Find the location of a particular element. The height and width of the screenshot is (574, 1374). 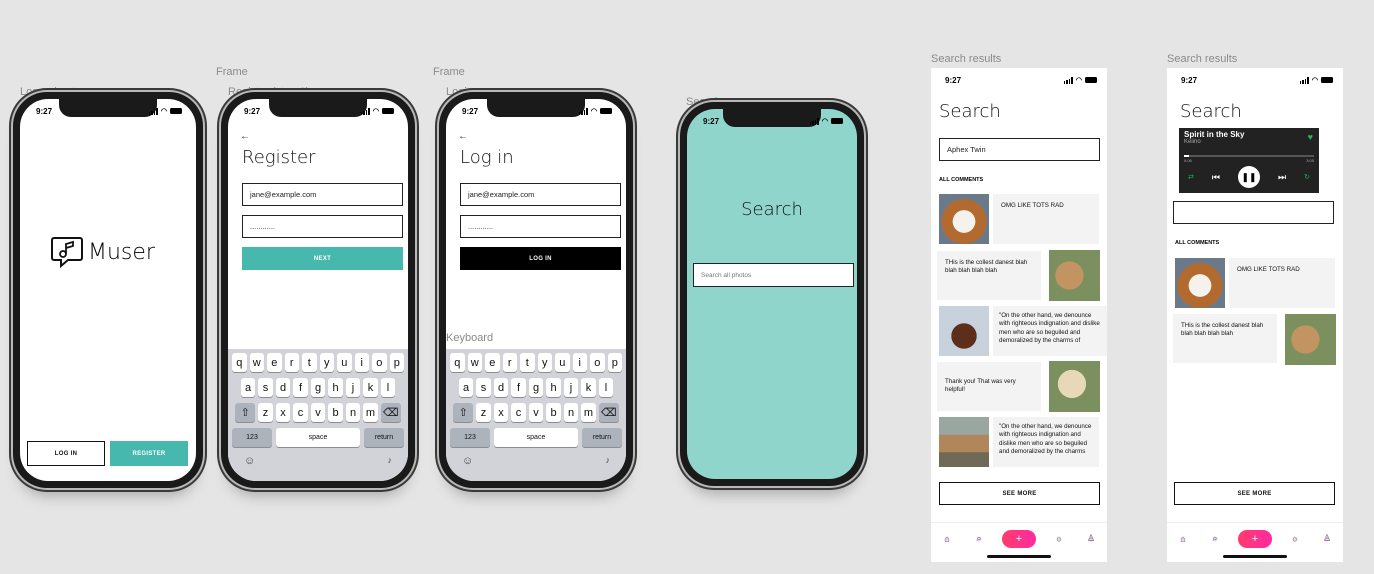

key-o: o is located at coordinates (379, 362).